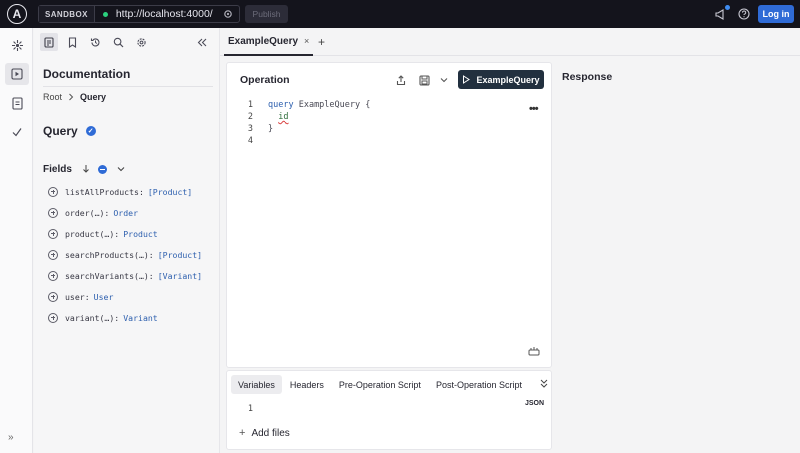 The height and width of the screenshot is (453, 800). Describe the element at coordinates (467, 79) in the screenshot. I see `play-icon` at that location.